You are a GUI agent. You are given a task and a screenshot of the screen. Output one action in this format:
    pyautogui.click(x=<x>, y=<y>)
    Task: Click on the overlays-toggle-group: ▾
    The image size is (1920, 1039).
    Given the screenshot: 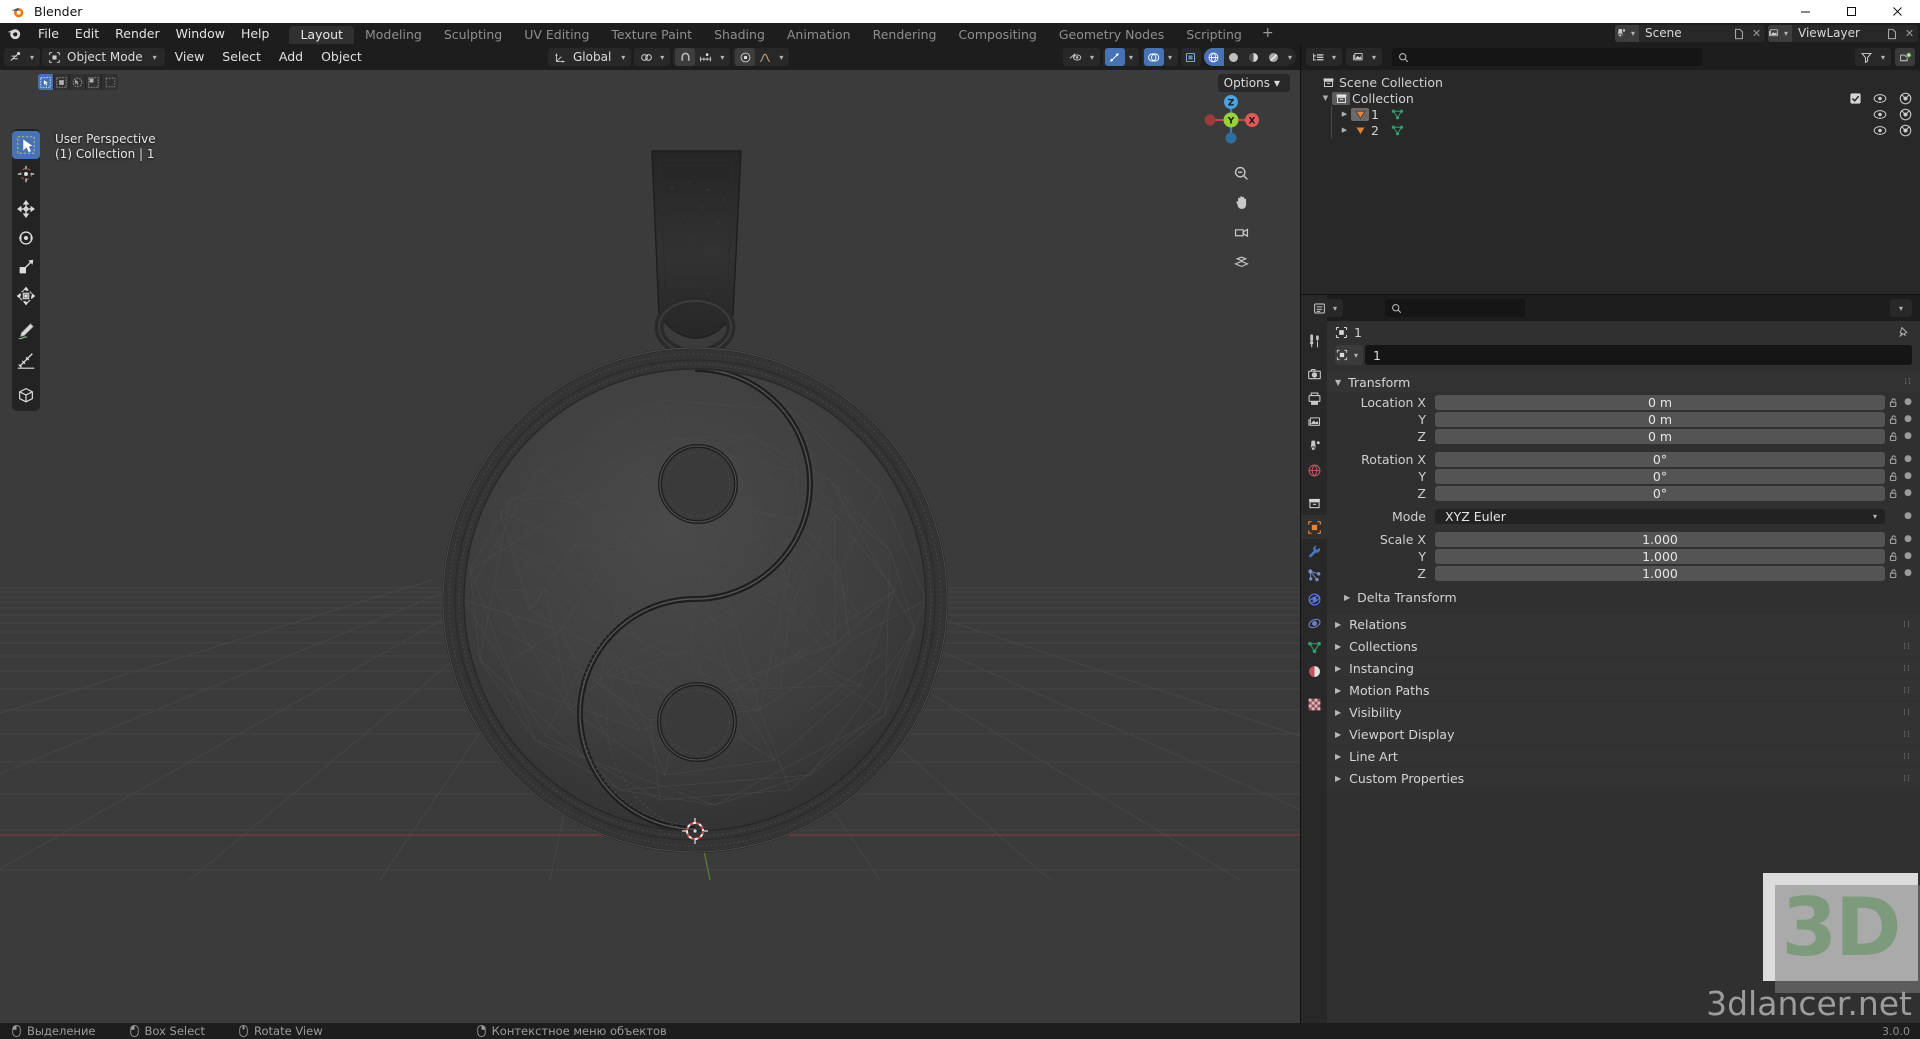 What is the action you would take?
    pyautogui.click(x=1159, y=57)
    